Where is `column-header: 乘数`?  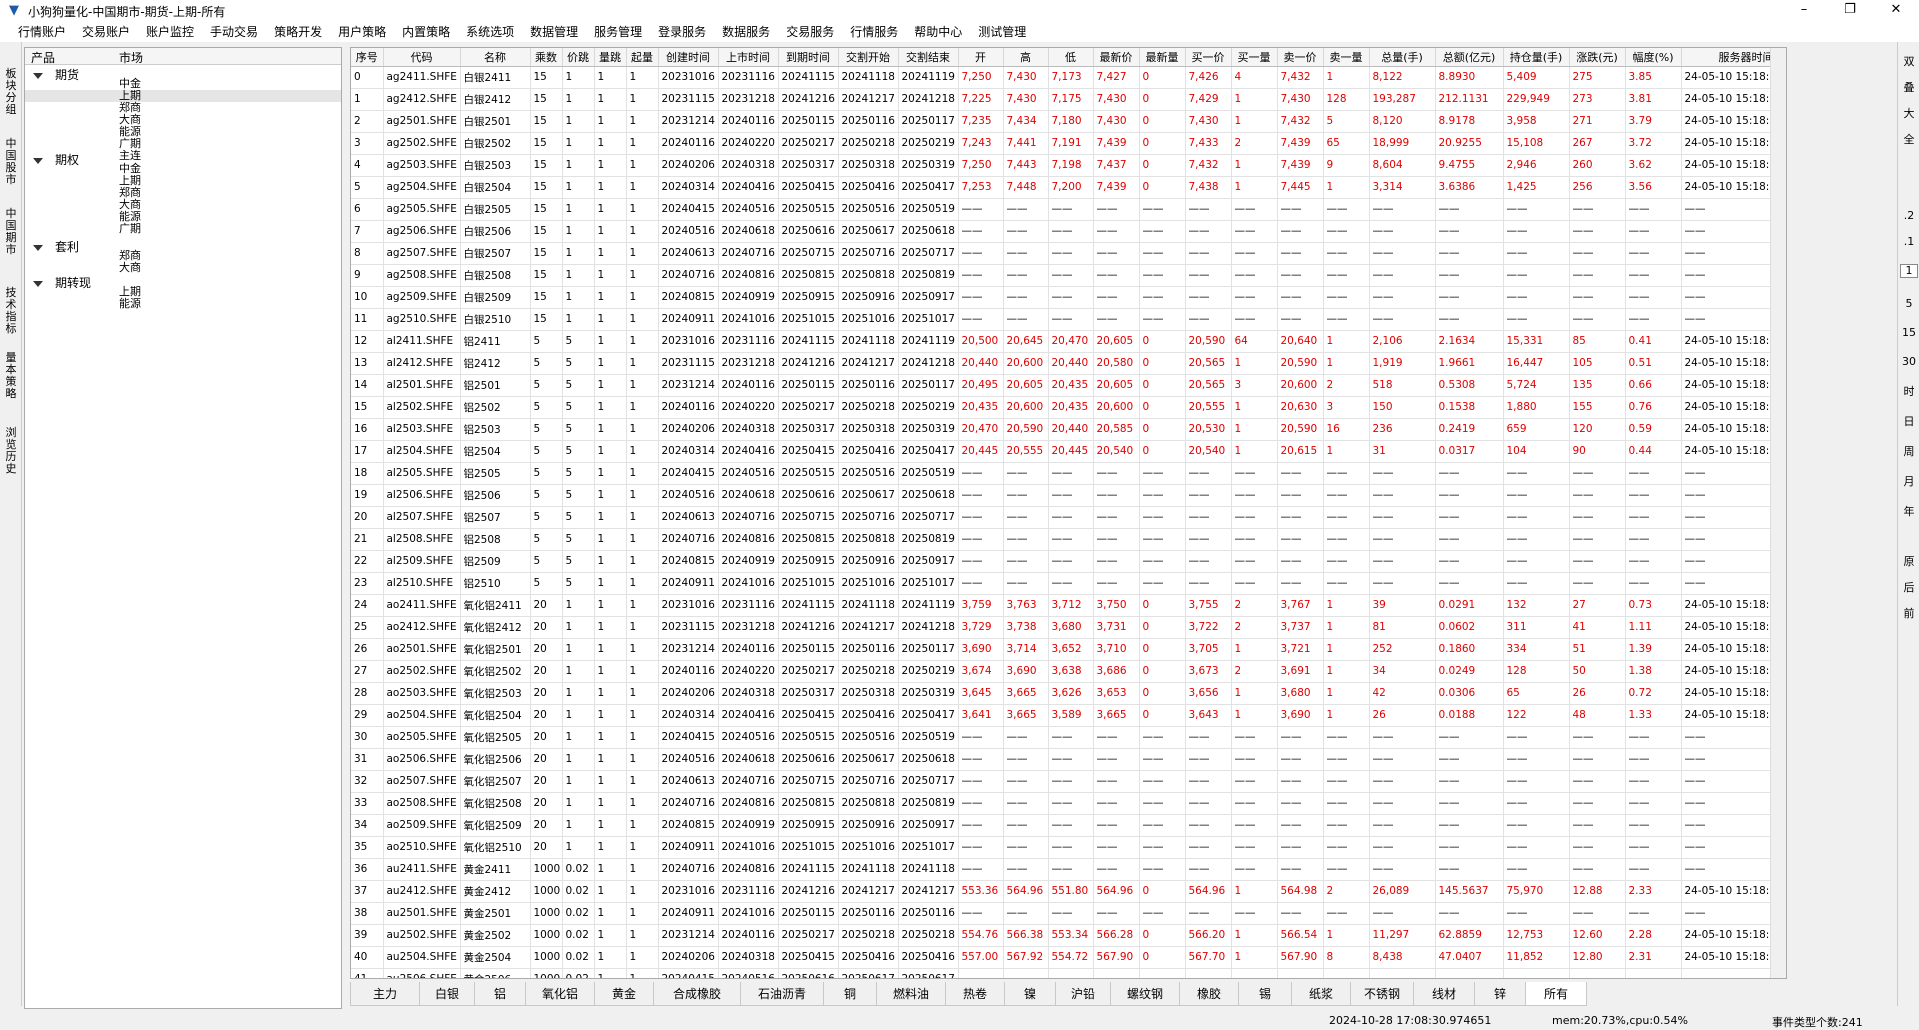 column-header: 乘数 is located at coordinates (546, 57).